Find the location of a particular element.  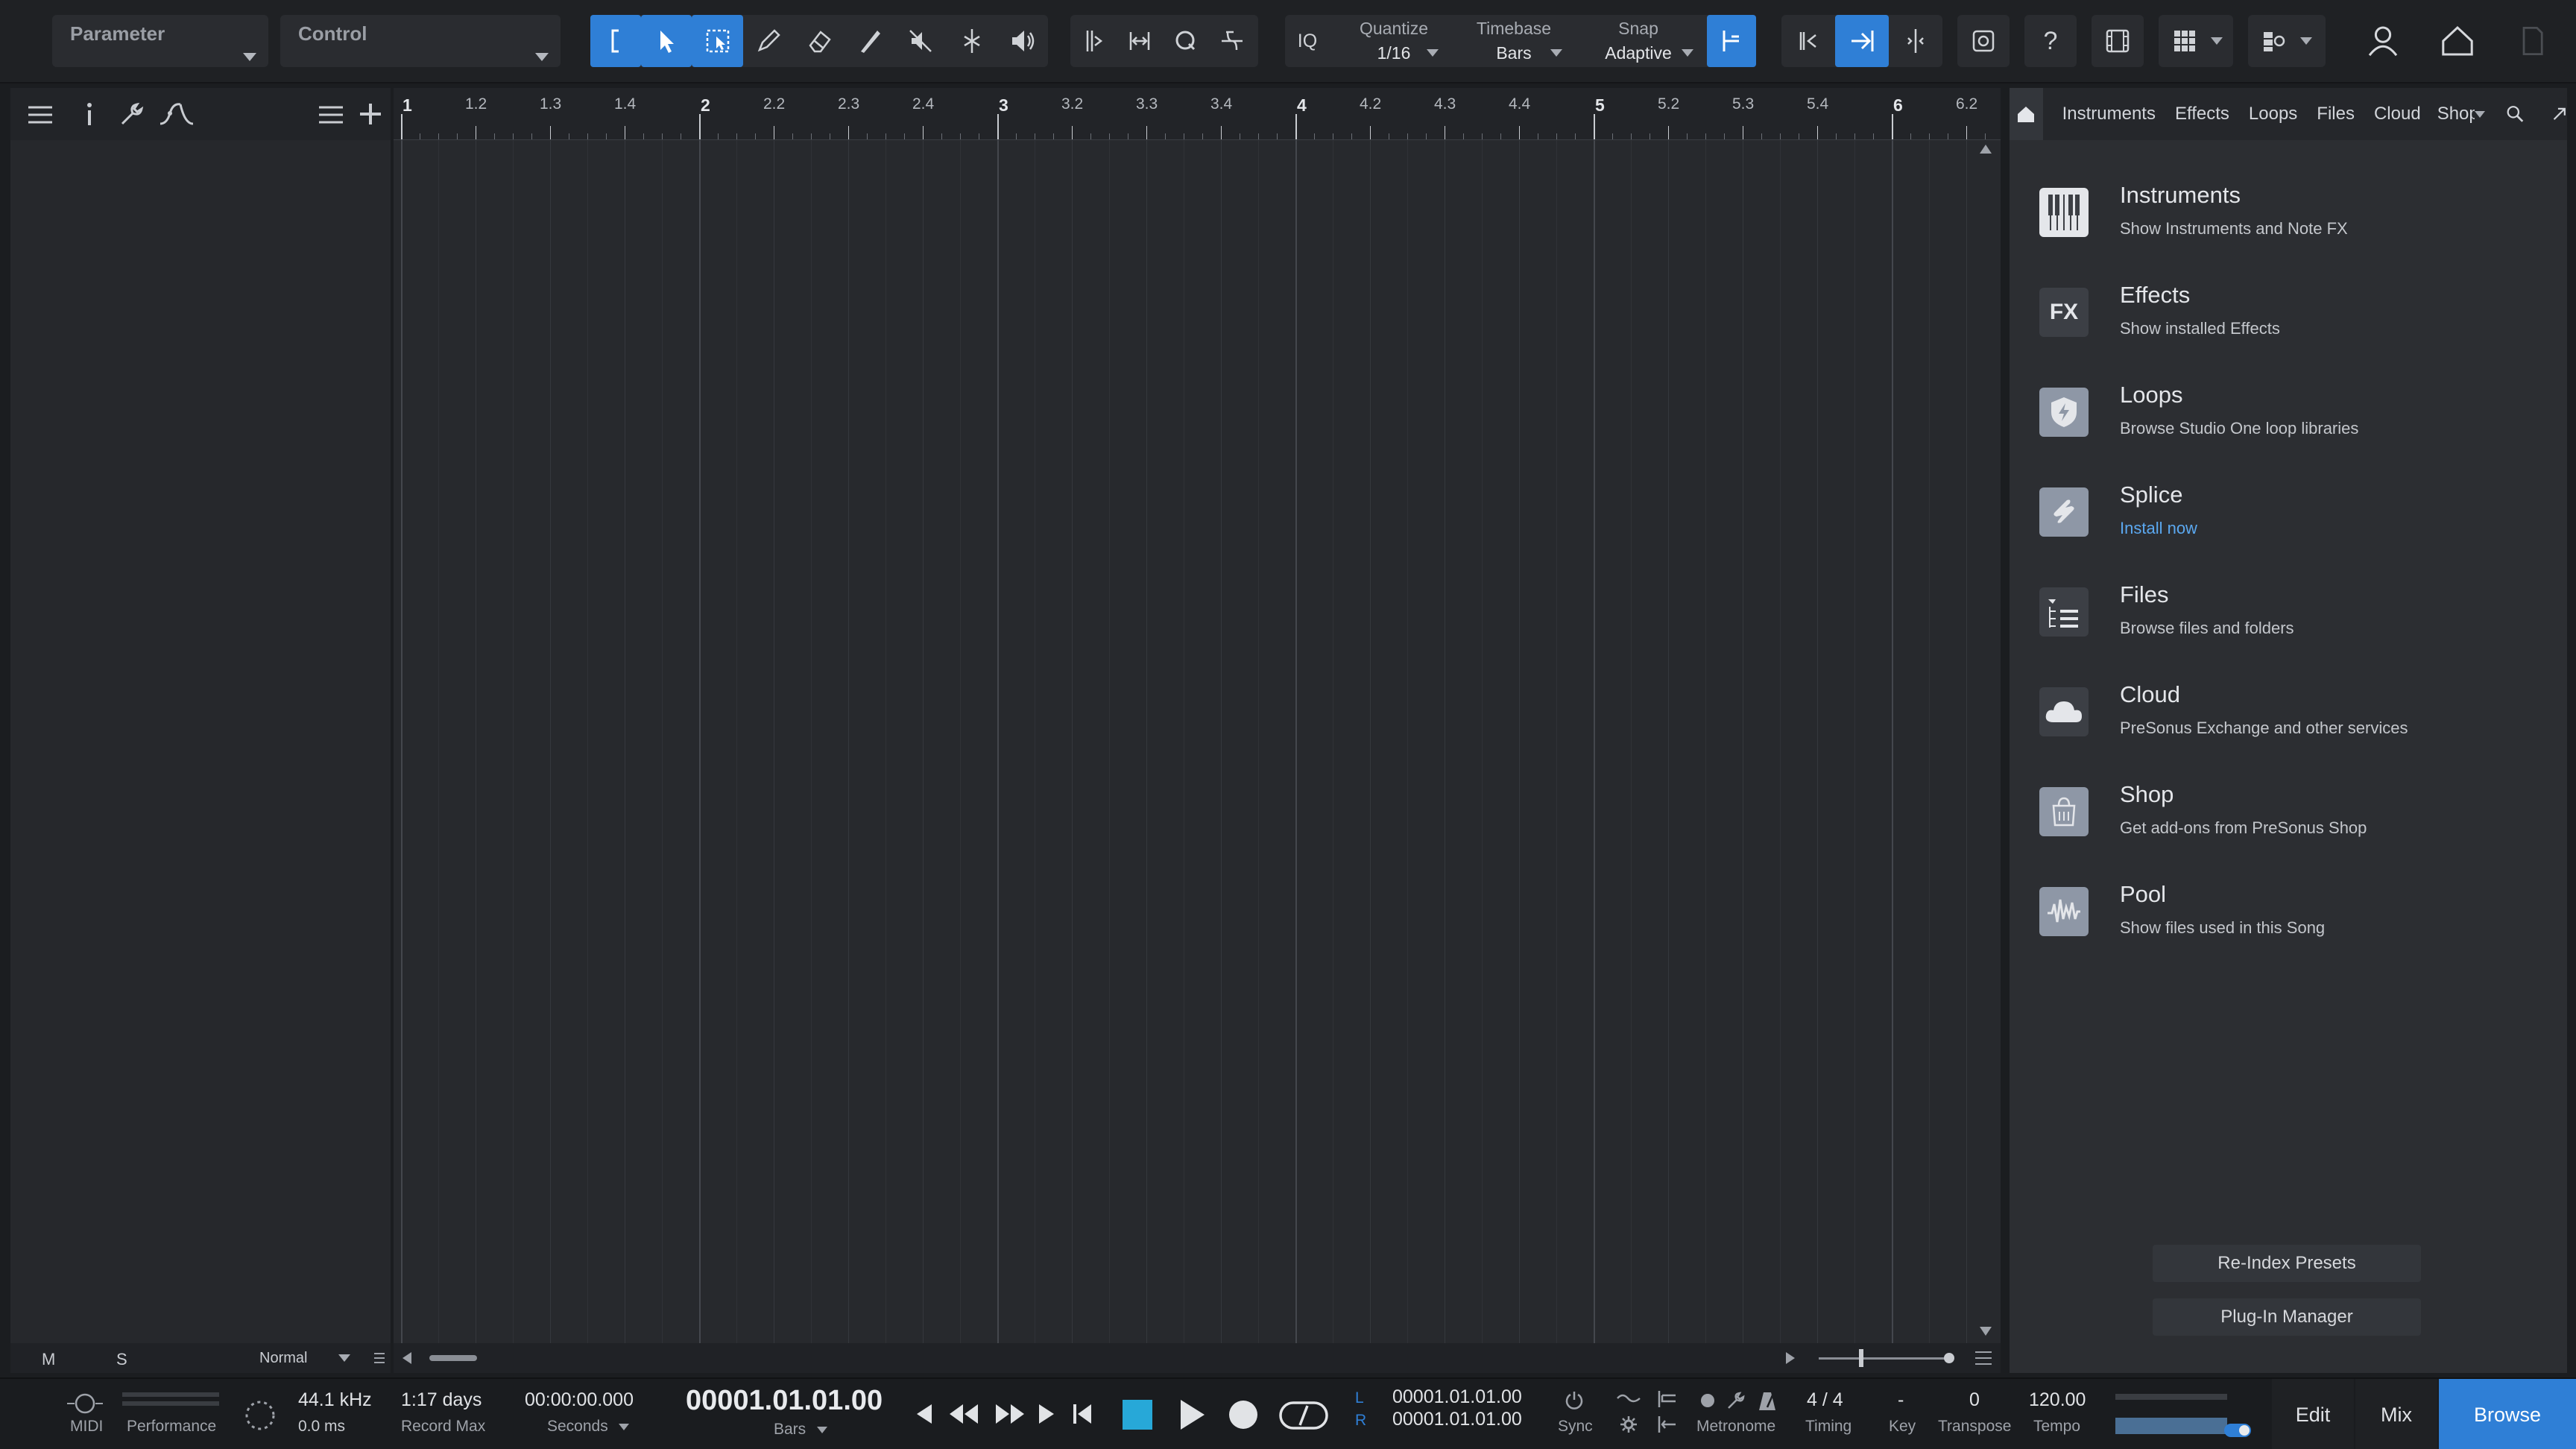

metronome-dot-icon is located at coordinates (1707, 1401).